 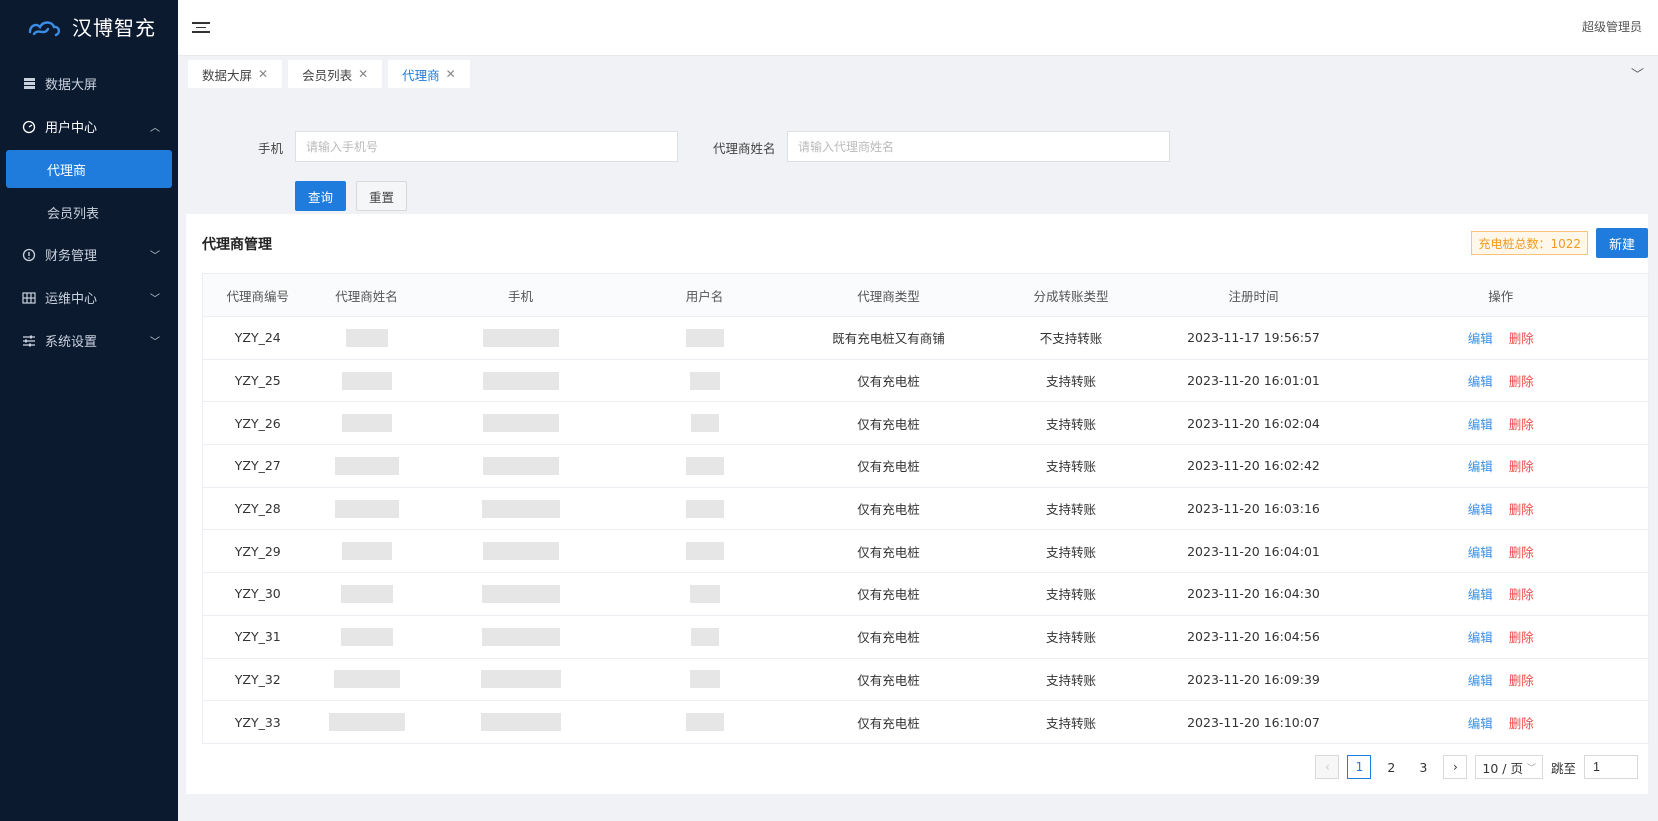 I want to click on chevron-up-icon: ︿, so click(x=155, y=128).